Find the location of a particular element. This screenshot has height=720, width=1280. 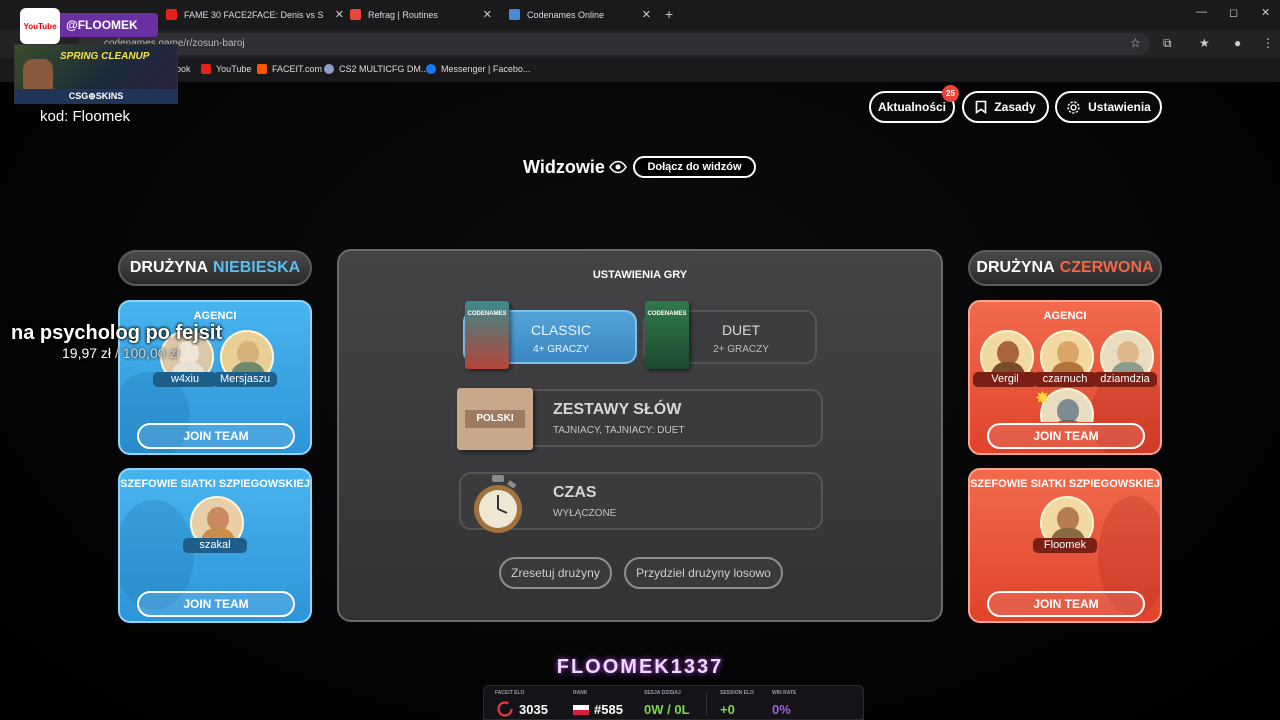

menu-icon: ⋮ is located at coordinates (1268, 43).